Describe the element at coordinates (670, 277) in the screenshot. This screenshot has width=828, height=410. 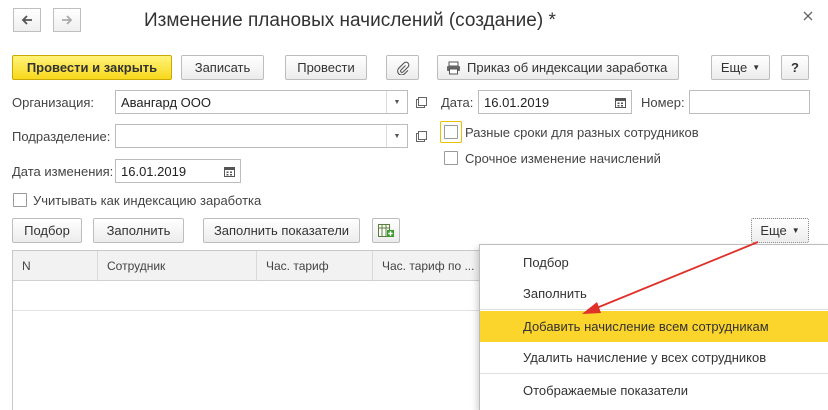
I see `annotation-arrow` at that location.